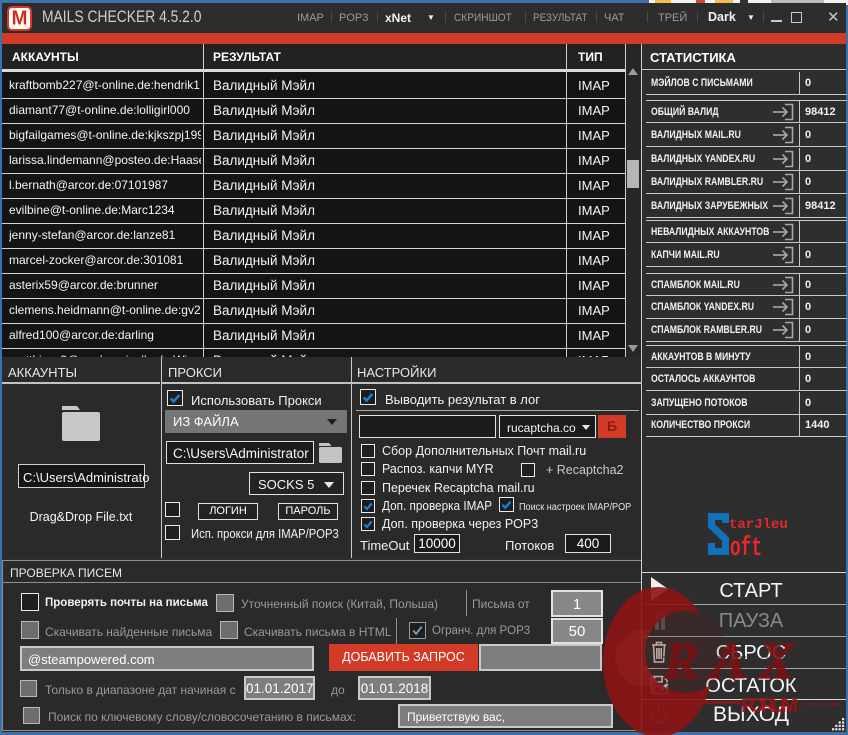  Describe the element at coordinates (746, 547) in the screenshot. I see `svg-text: oft` at that location.